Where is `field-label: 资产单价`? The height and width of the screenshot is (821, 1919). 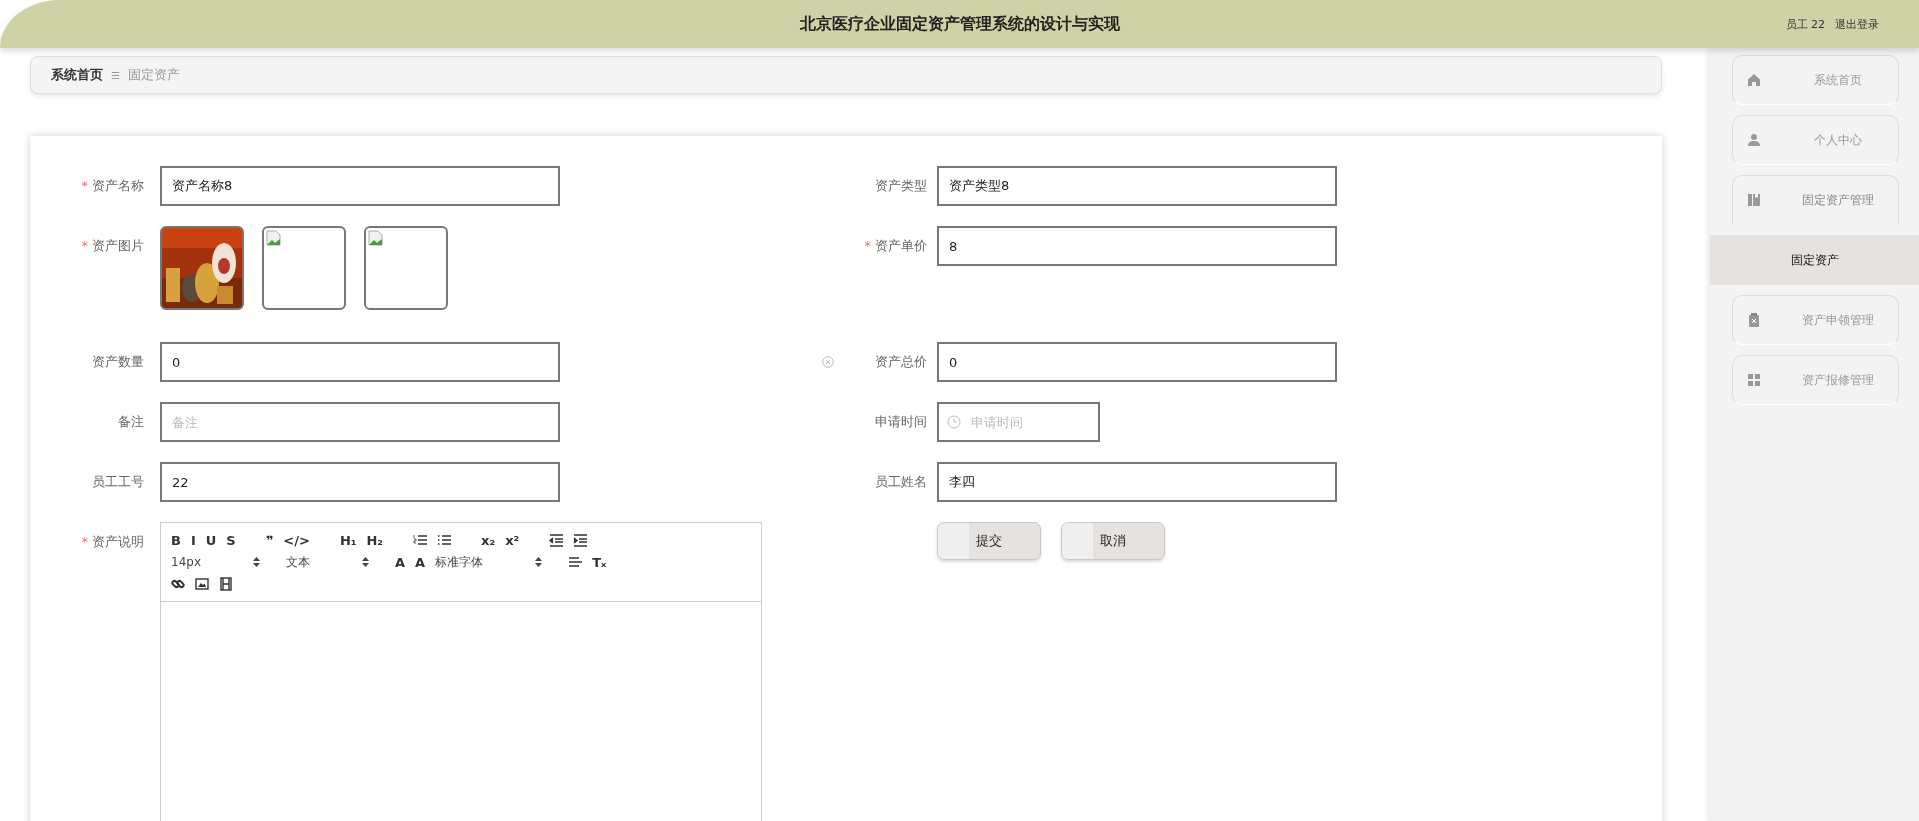
field-label: 资产单价 is located at coordinates (901, 245).